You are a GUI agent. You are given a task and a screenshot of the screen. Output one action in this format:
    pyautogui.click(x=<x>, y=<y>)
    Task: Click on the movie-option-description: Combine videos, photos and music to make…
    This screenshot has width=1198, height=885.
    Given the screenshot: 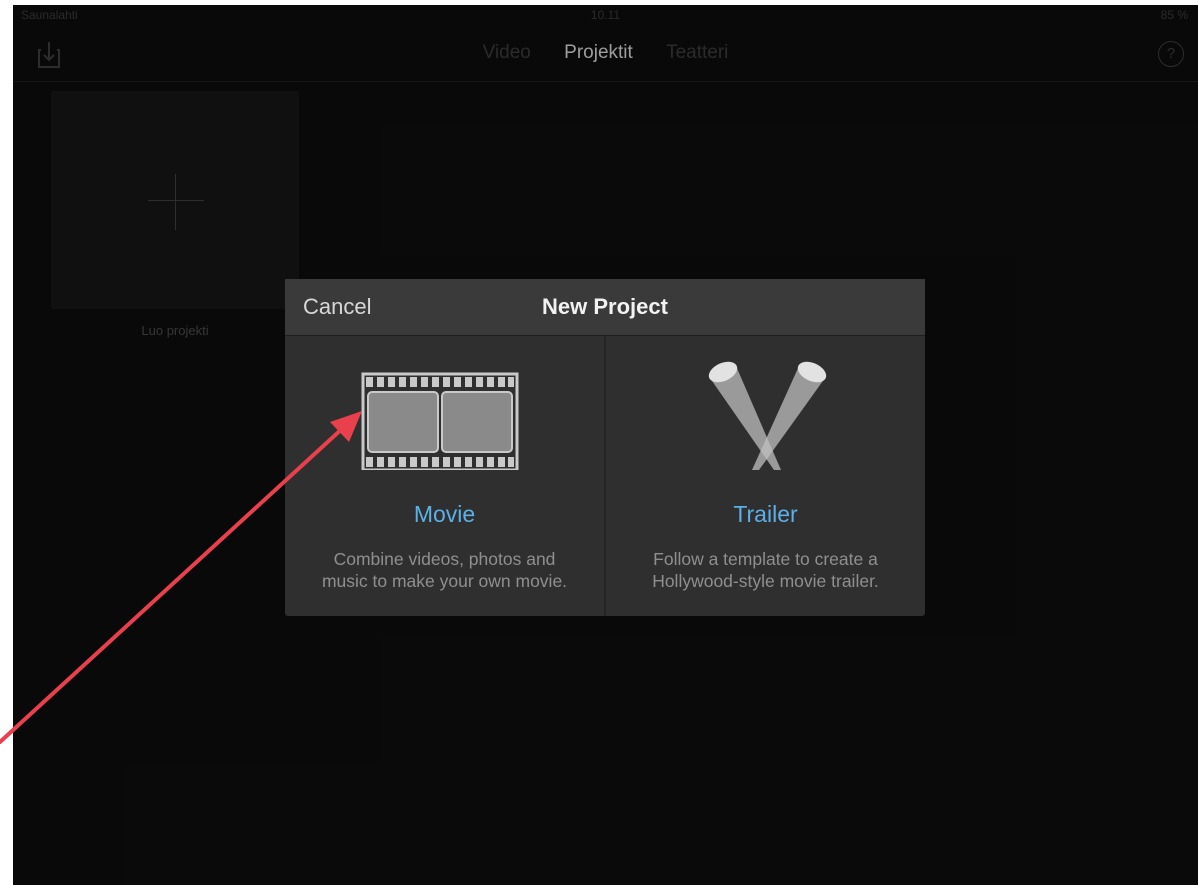 What is the action you would take?
    pyautogui.click(x=444, y=570)
    